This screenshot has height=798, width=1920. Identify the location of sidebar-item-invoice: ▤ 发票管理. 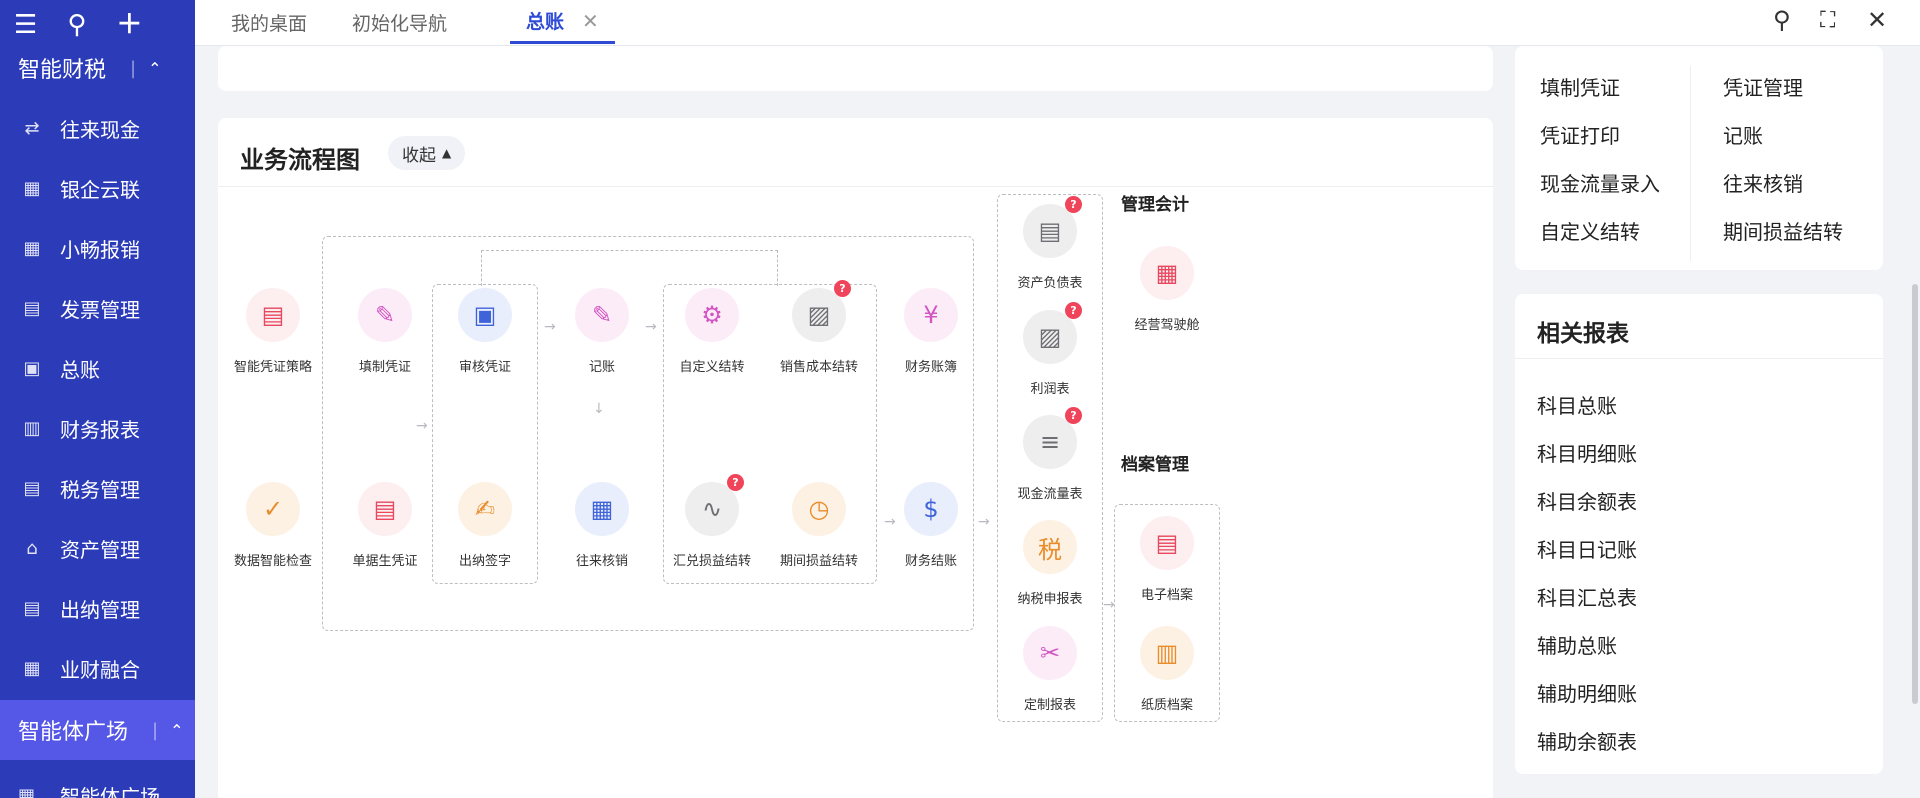
(97, 308).